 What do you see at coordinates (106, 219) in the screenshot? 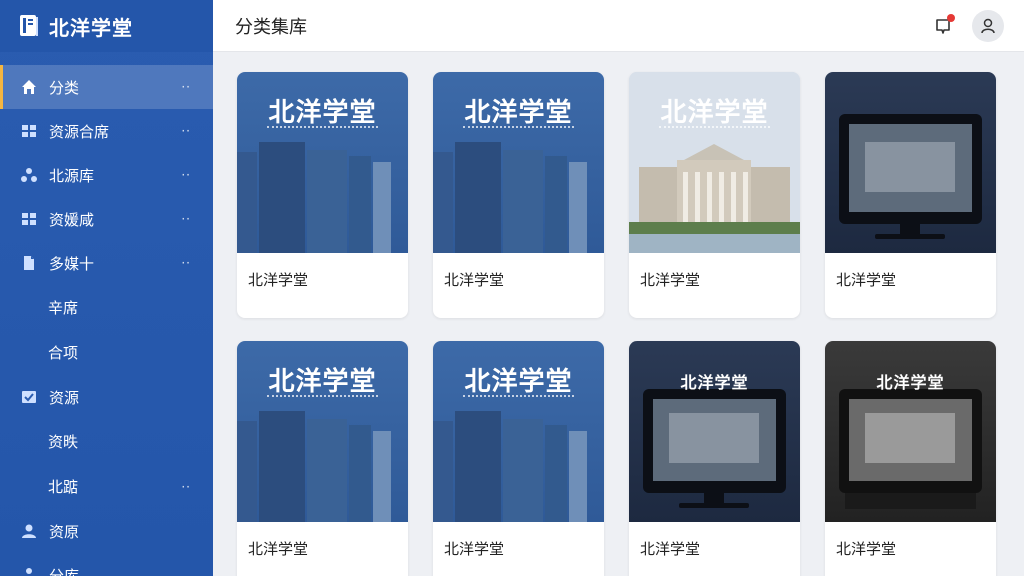
I see `sidebar-item-resources-media: 资媛咸 ··` at bounding box center [106, 219].